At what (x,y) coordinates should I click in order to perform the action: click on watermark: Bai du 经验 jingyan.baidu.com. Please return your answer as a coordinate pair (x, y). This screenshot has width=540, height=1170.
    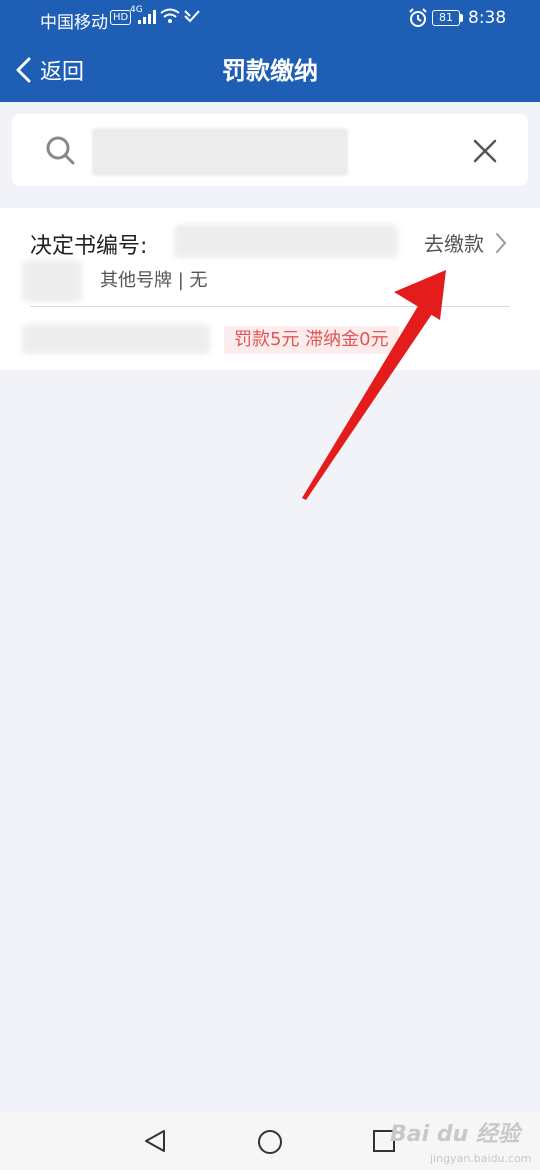
    Looking at the image, I should click on (465, 1143).